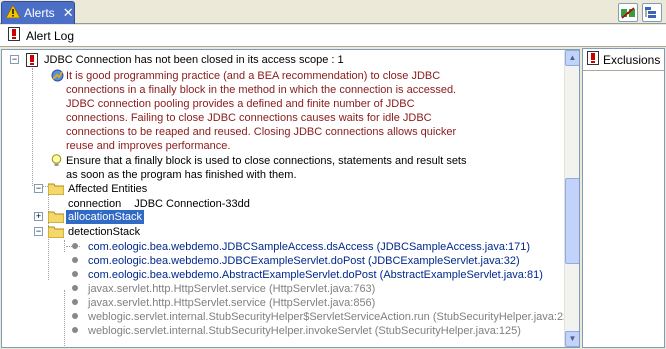 This screenshot has width=666, height=349. What do you see at coordinates (108, 189) in the screenshot?
I see `node-label: Affected Entities` at bounding box center [108, 189].